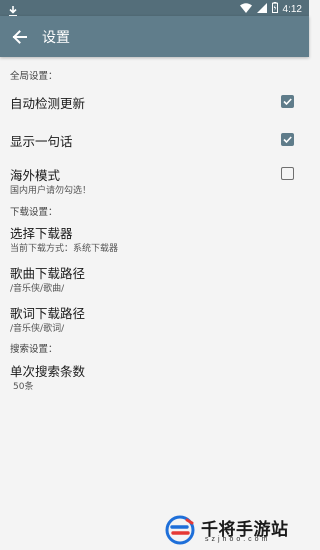  I want to click on pref-summary: 当前下载方式：系统下载器, so click(64, 249).